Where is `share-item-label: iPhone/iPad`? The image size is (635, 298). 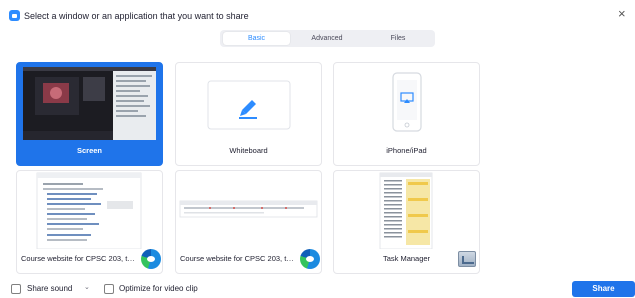
share-item-label: iPhone/iPad is located at coordinates (406, 150).